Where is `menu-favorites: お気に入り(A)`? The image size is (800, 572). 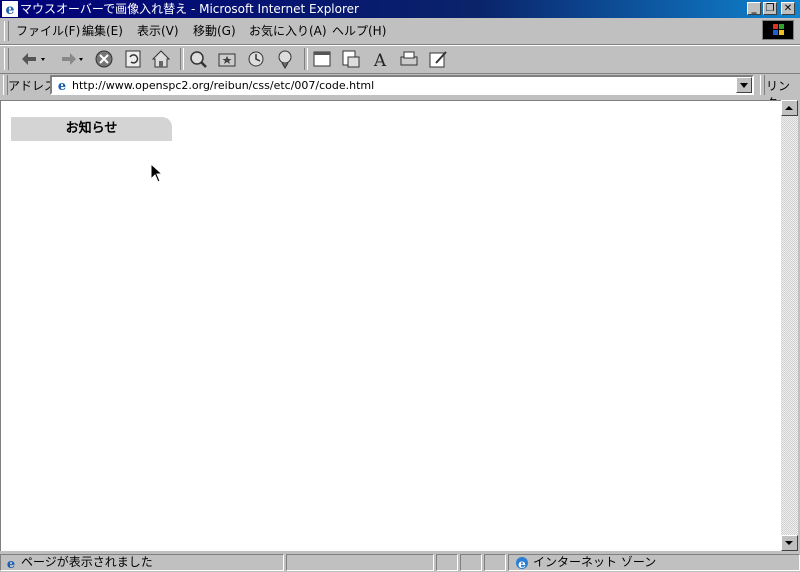
menu-favorites: お気に入り(A) is located at coordinates (288, 31).